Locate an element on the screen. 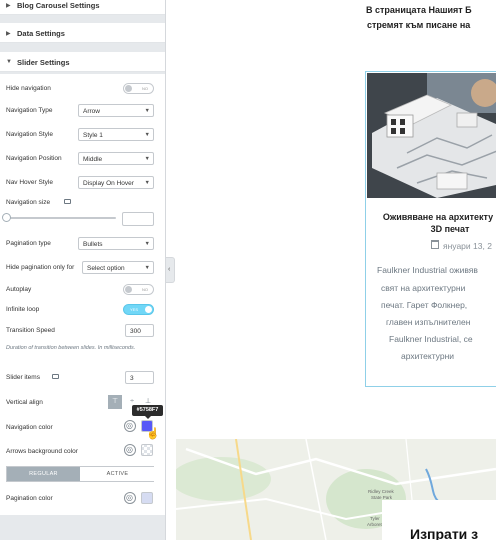 The image size is (496, 540). section-title: Data Settings is located at coordinates (41, 33).